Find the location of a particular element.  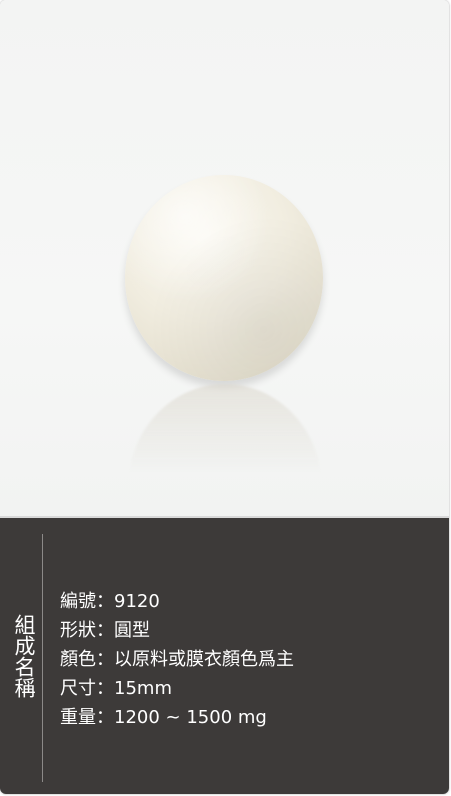

spec-row-color: 顏色：以原料或膜衣顏色爲主 is located at coordinates (177, 659).